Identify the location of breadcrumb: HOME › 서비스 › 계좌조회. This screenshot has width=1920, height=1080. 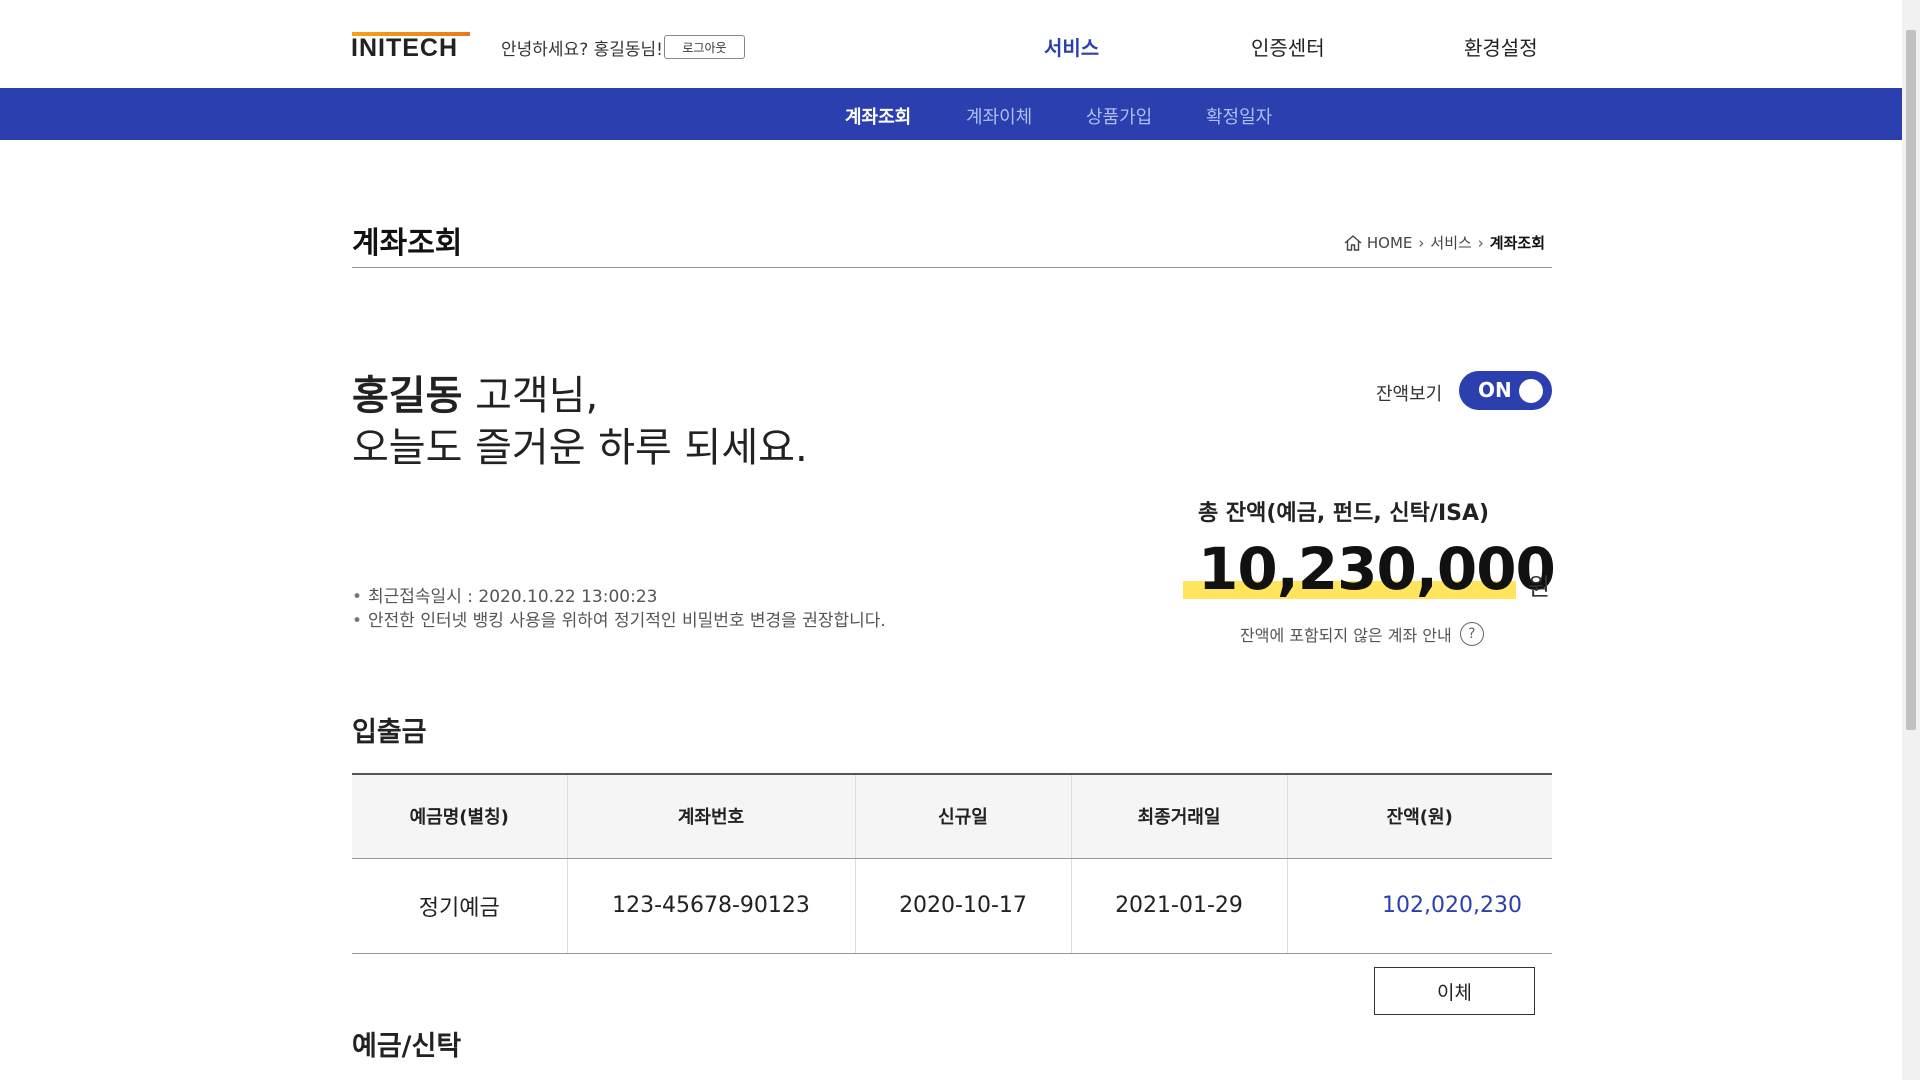
(1444, 242).